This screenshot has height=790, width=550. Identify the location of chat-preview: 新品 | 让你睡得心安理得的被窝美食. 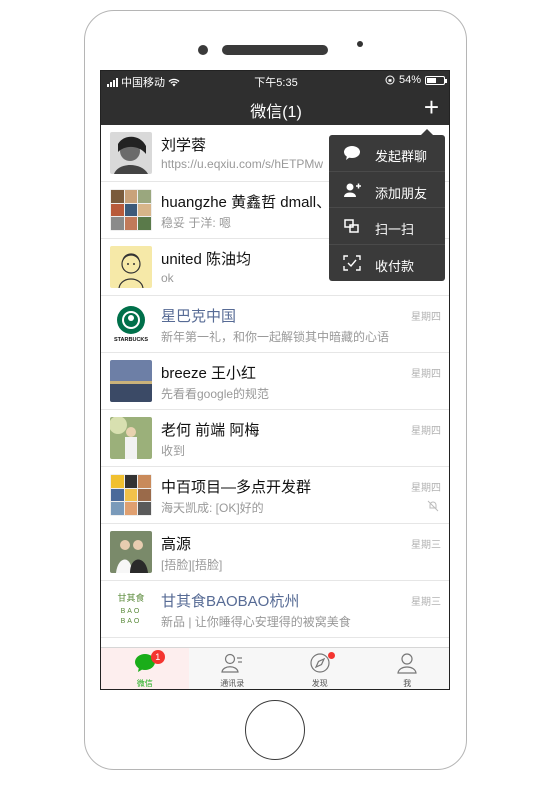
(256, 622).